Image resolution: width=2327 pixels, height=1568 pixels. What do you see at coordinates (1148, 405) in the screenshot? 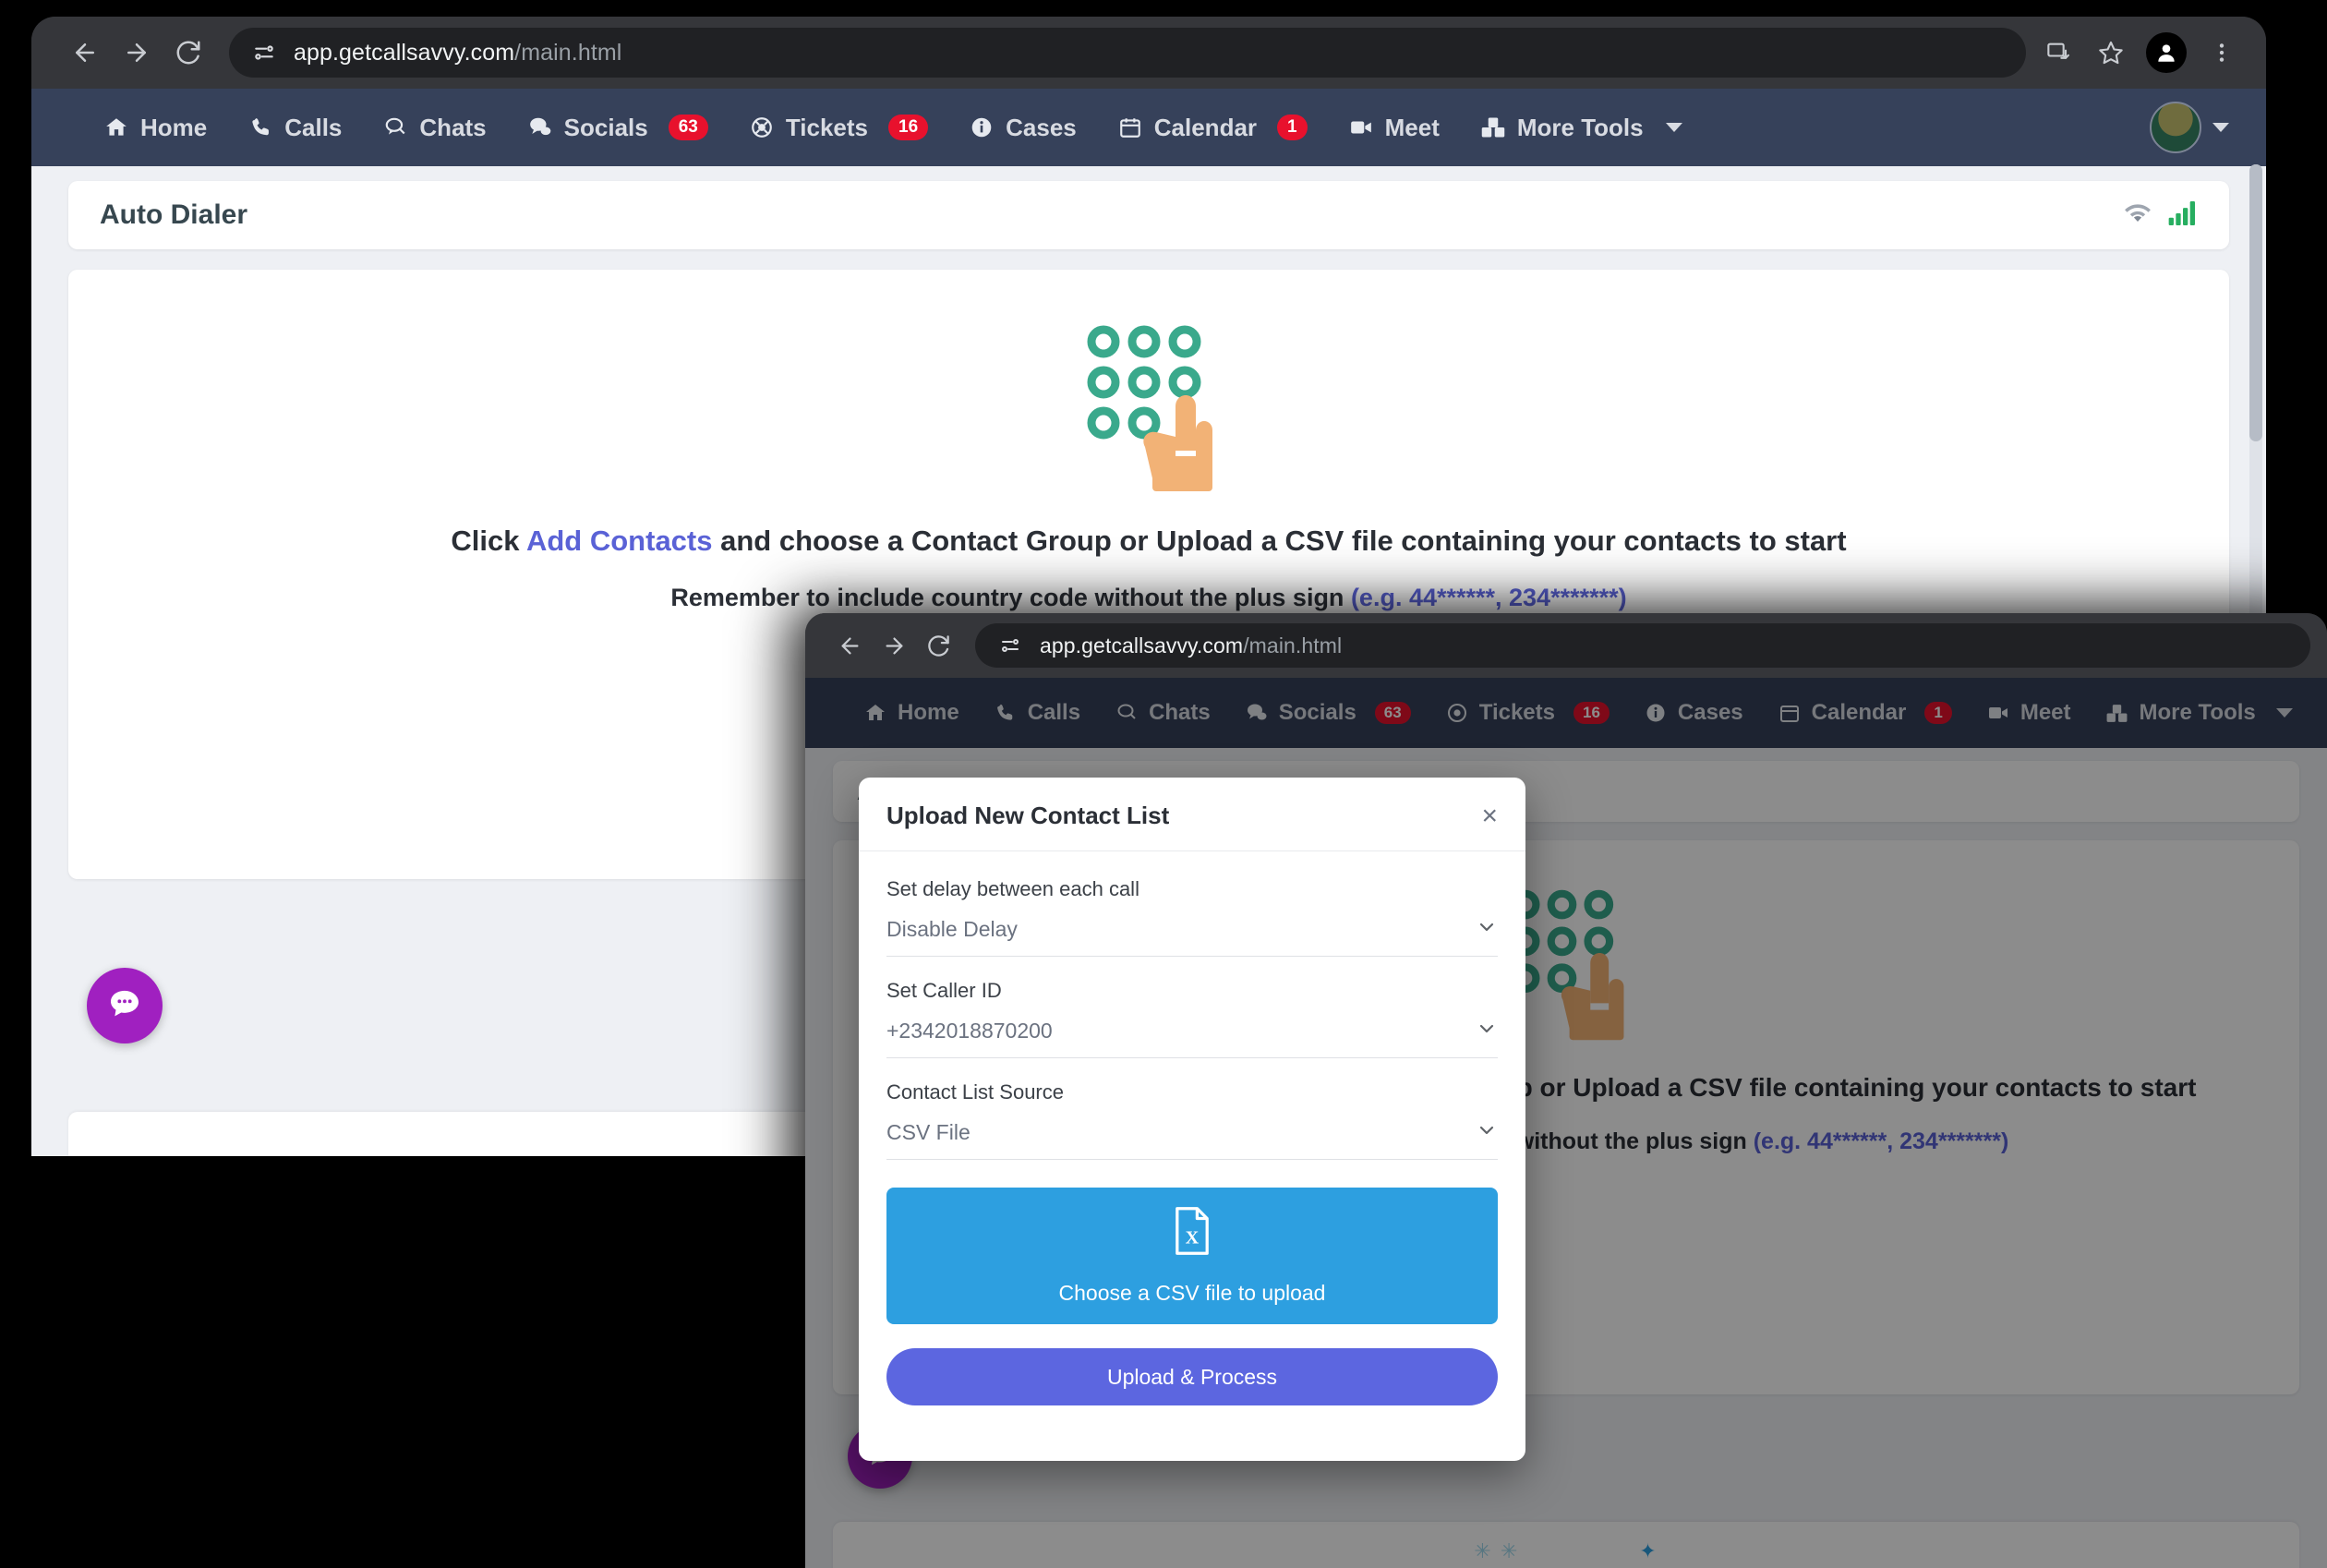
I see `dialpad-tap-icon` at bounding box center [1148, 405].